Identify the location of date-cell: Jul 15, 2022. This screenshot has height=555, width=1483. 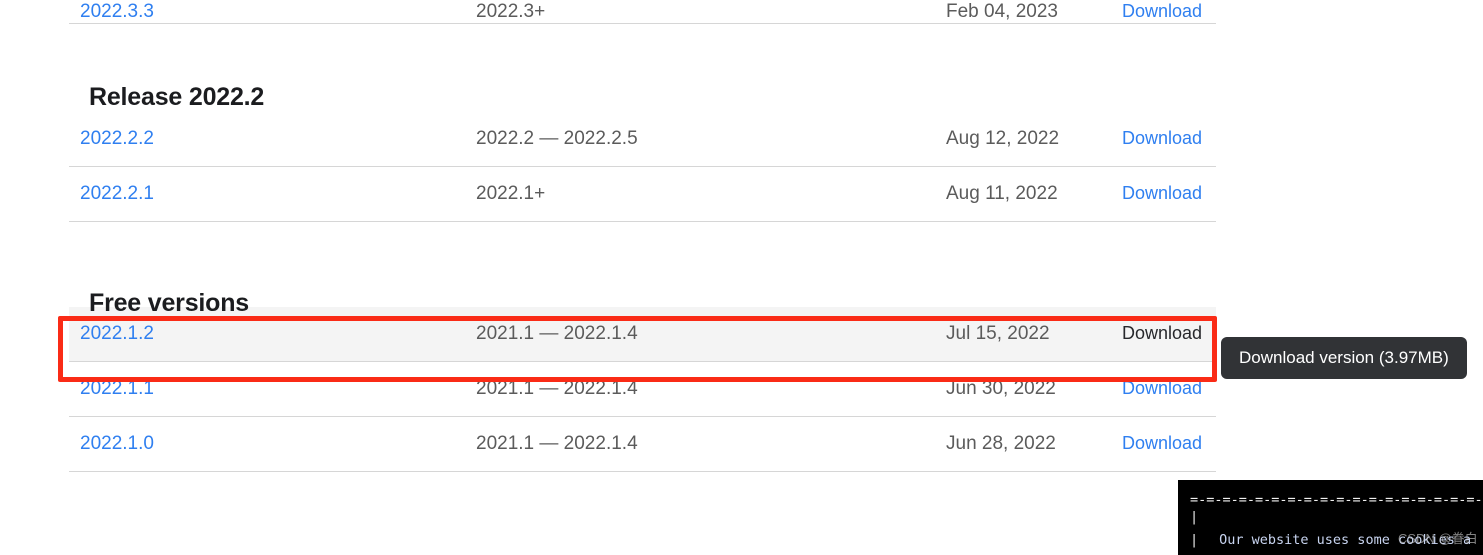
(998, 333).